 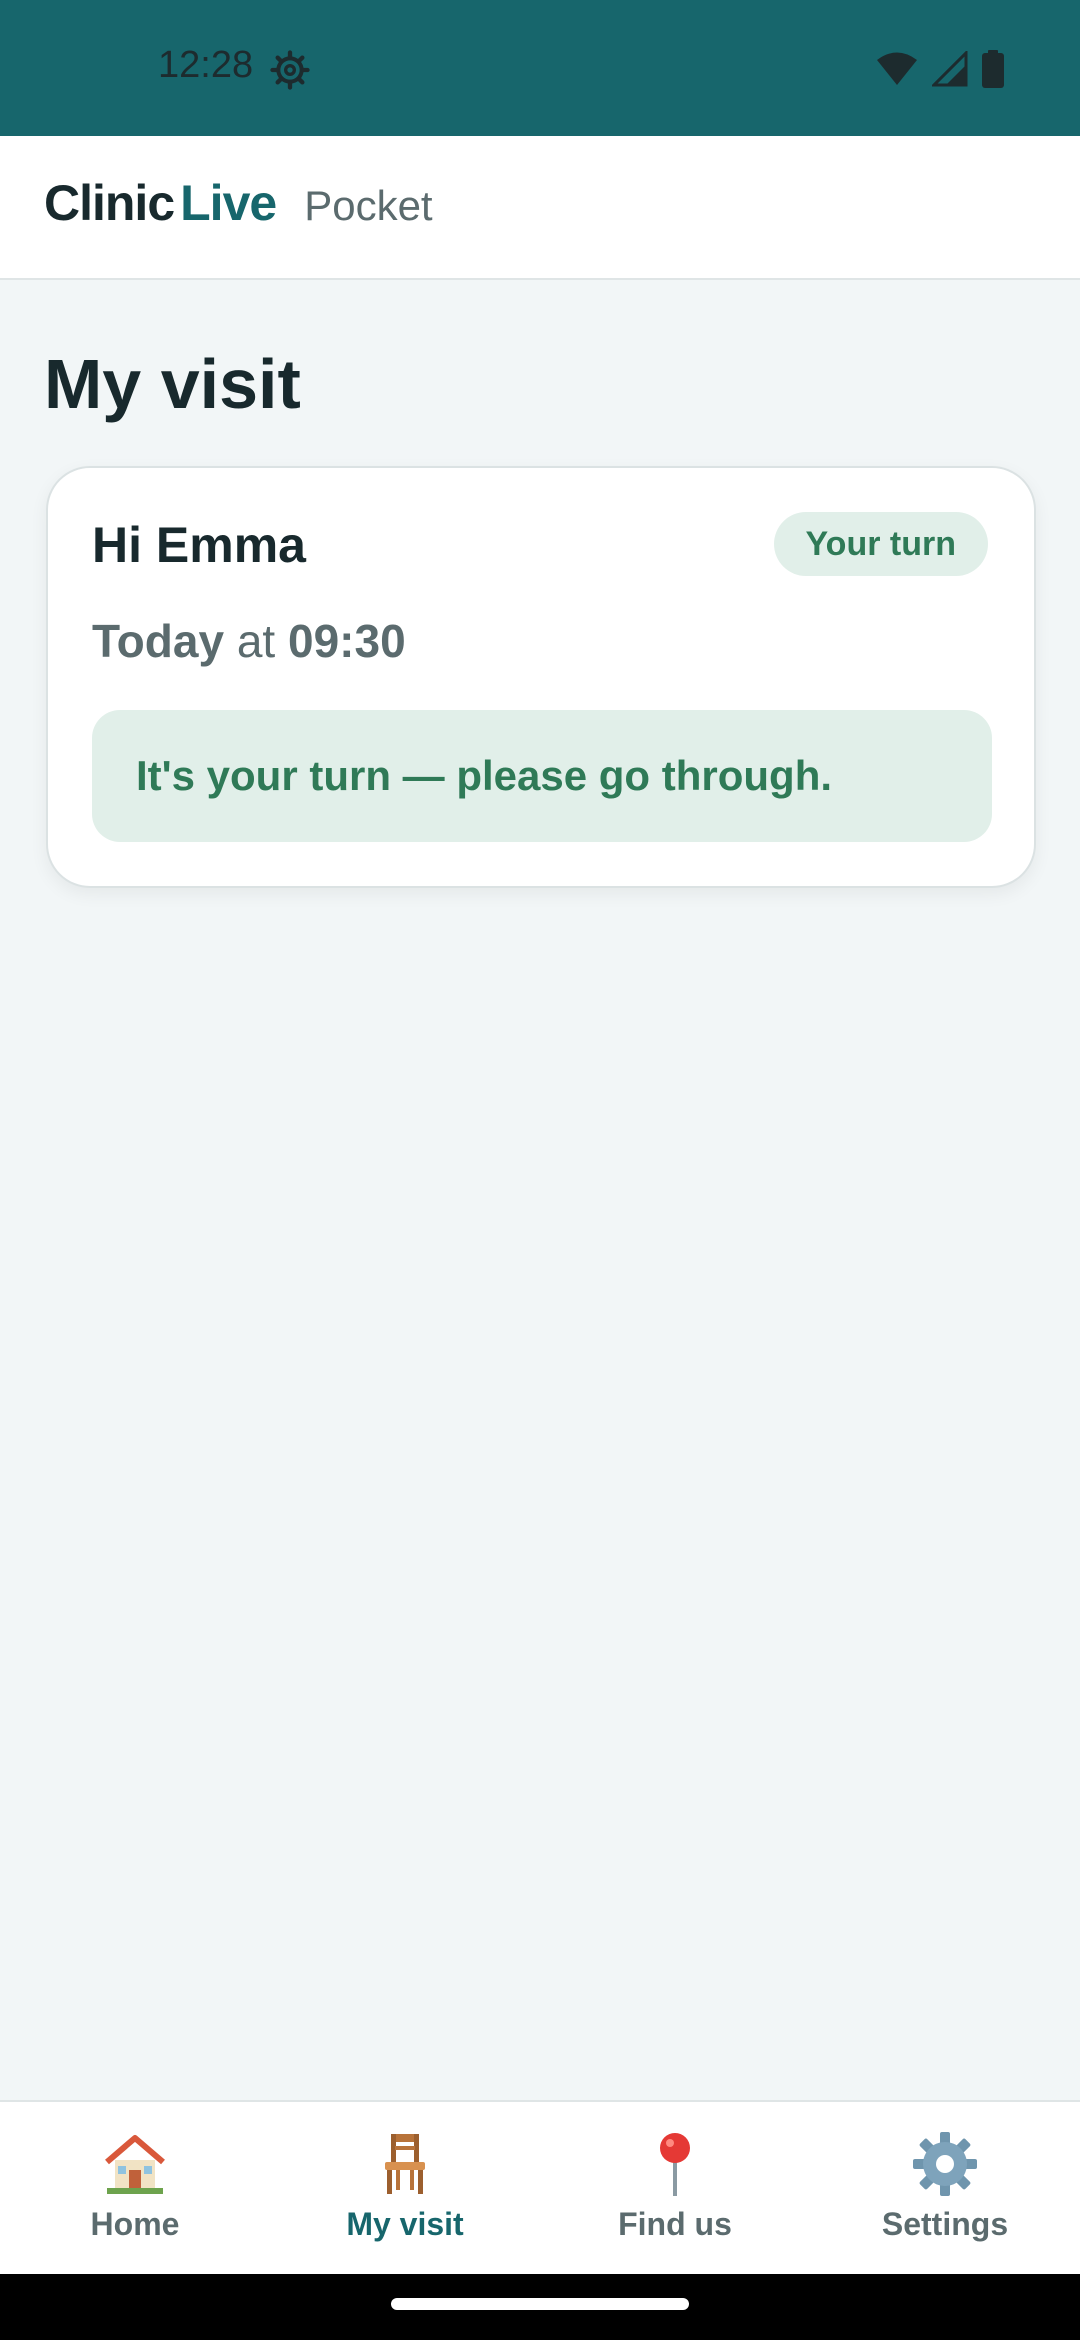 What do you see at coordinates (109, 203) in the screenshot?
I see `brand-name-clinic: Clinic` at bounding box center [109, 203].